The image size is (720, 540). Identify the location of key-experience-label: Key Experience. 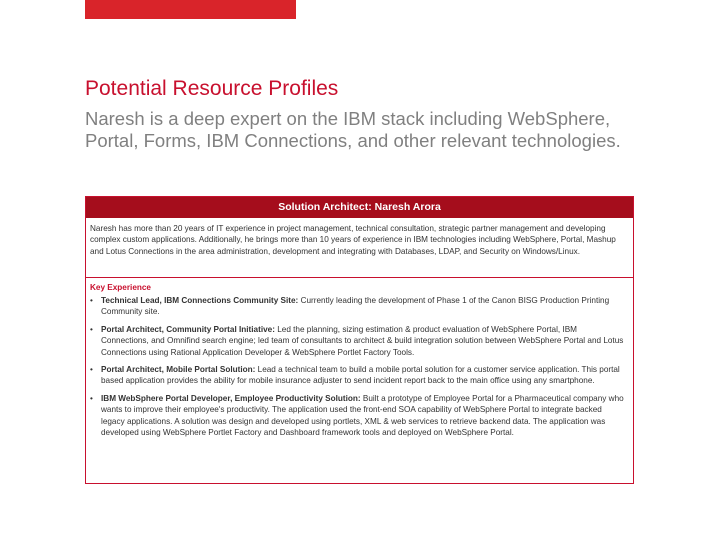
(120, 287).